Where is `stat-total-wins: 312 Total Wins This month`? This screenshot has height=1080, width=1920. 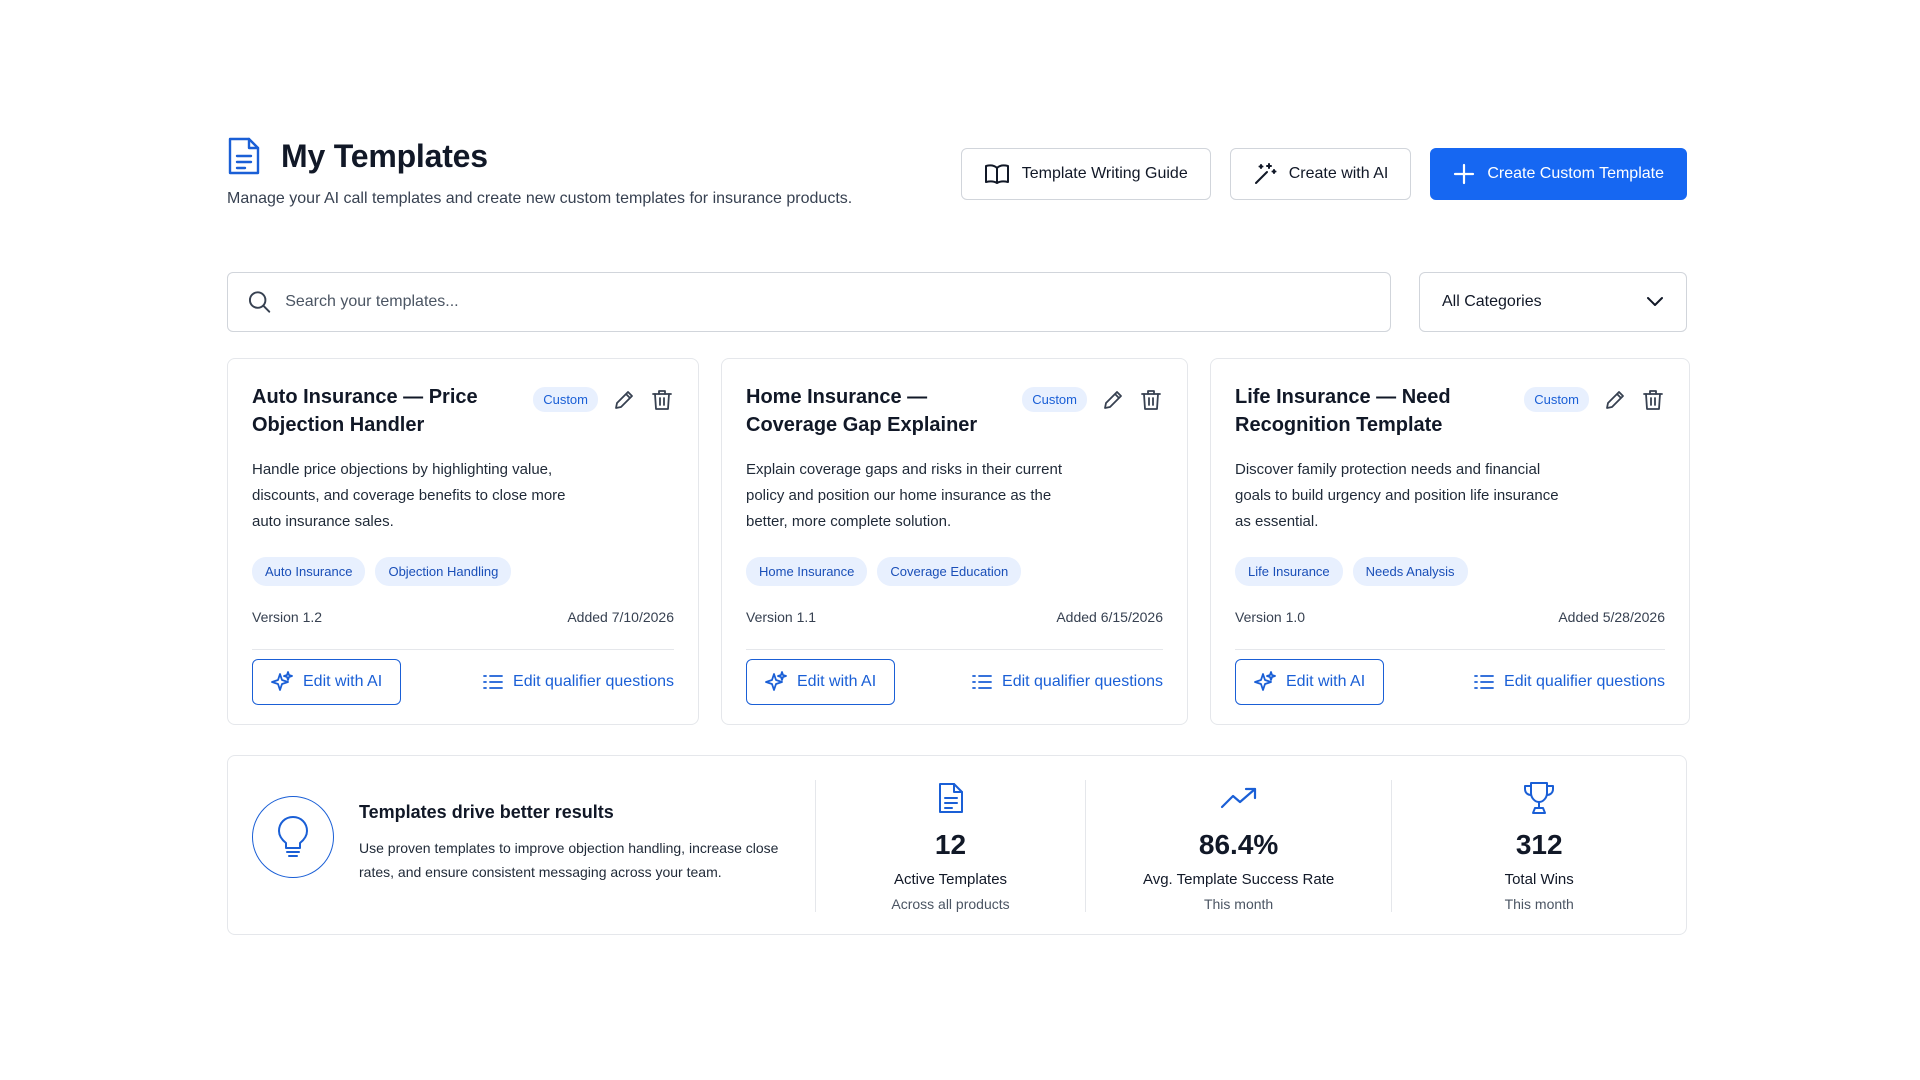
stat-total-wins: 312 Total Wins This month is located at coordinates (1538, 846).